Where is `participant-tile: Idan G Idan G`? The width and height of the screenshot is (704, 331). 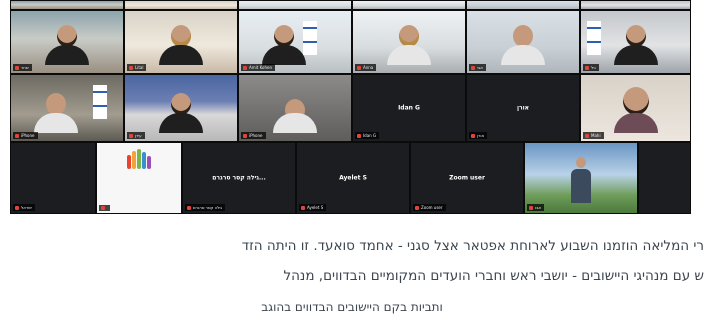 participant-tile: Idan G Idan G is located at coordinates (409, 108).